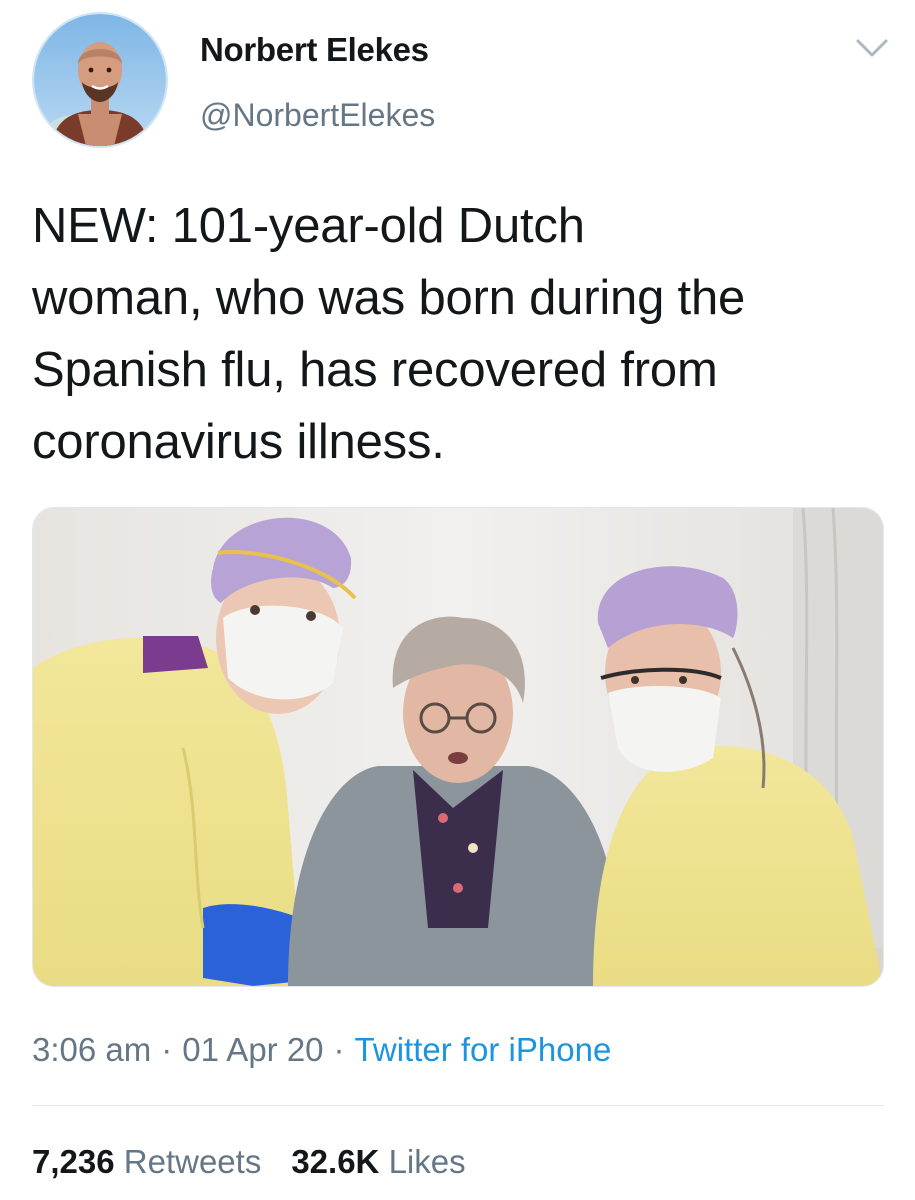 Image resolution: width=915 pixels, height=1200 pixels. Describe the element at coordinates (389, 298) in the screenshot. I see `tweet-text-line: woman, who was born during the` at that location.